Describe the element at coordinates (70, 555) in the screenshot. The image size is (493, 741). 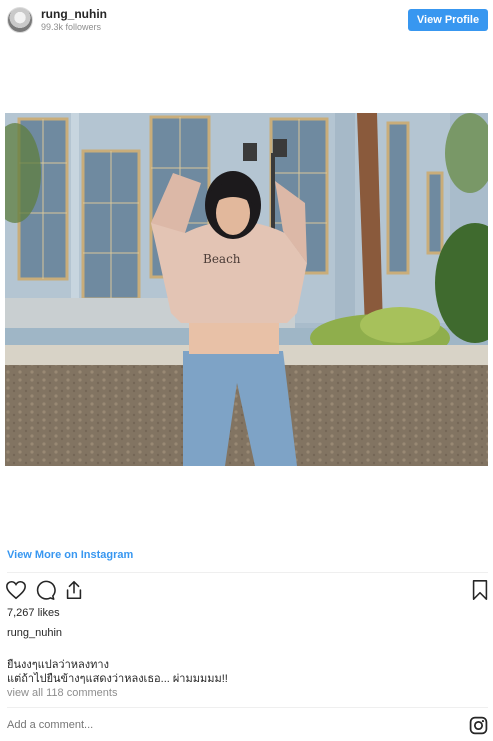
I see `view-more-link: View More on Instagram` at that location.